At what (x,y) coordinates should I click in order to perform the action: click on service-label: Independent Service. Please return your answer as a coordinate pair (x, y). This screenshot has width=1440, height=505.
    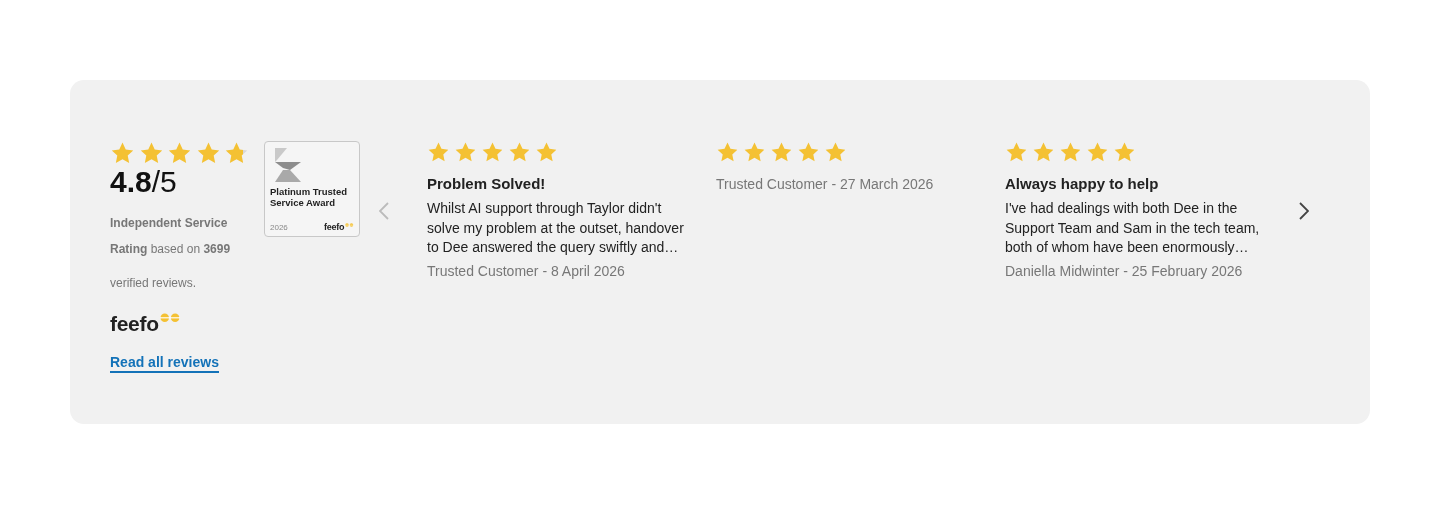
    Looking at the image, I should click on (169, 223).